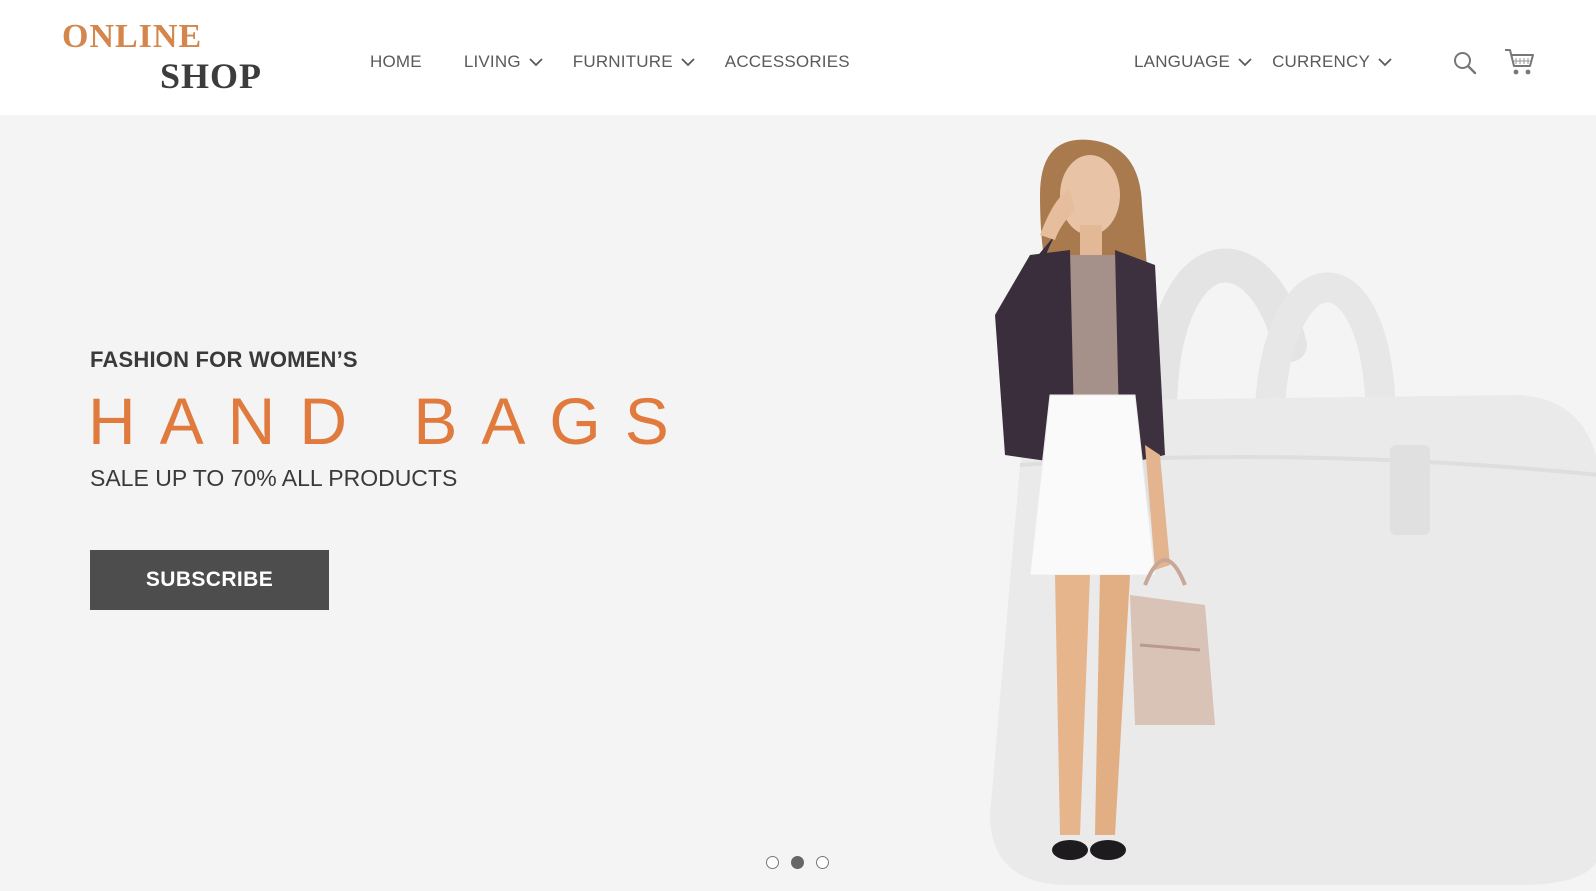 The height and width of the screenshot is (891, 1596). I want to click on nav-living-label: LIVING, so click(492, 61).